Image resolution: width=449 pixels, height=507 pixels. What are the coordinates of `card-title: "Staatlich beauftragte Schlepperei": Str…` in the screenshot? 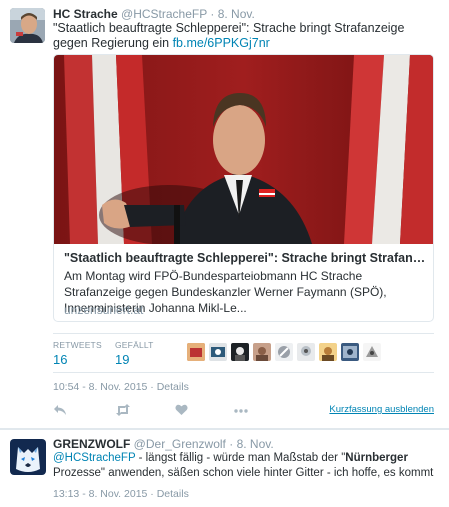 It's located at (245, 258).